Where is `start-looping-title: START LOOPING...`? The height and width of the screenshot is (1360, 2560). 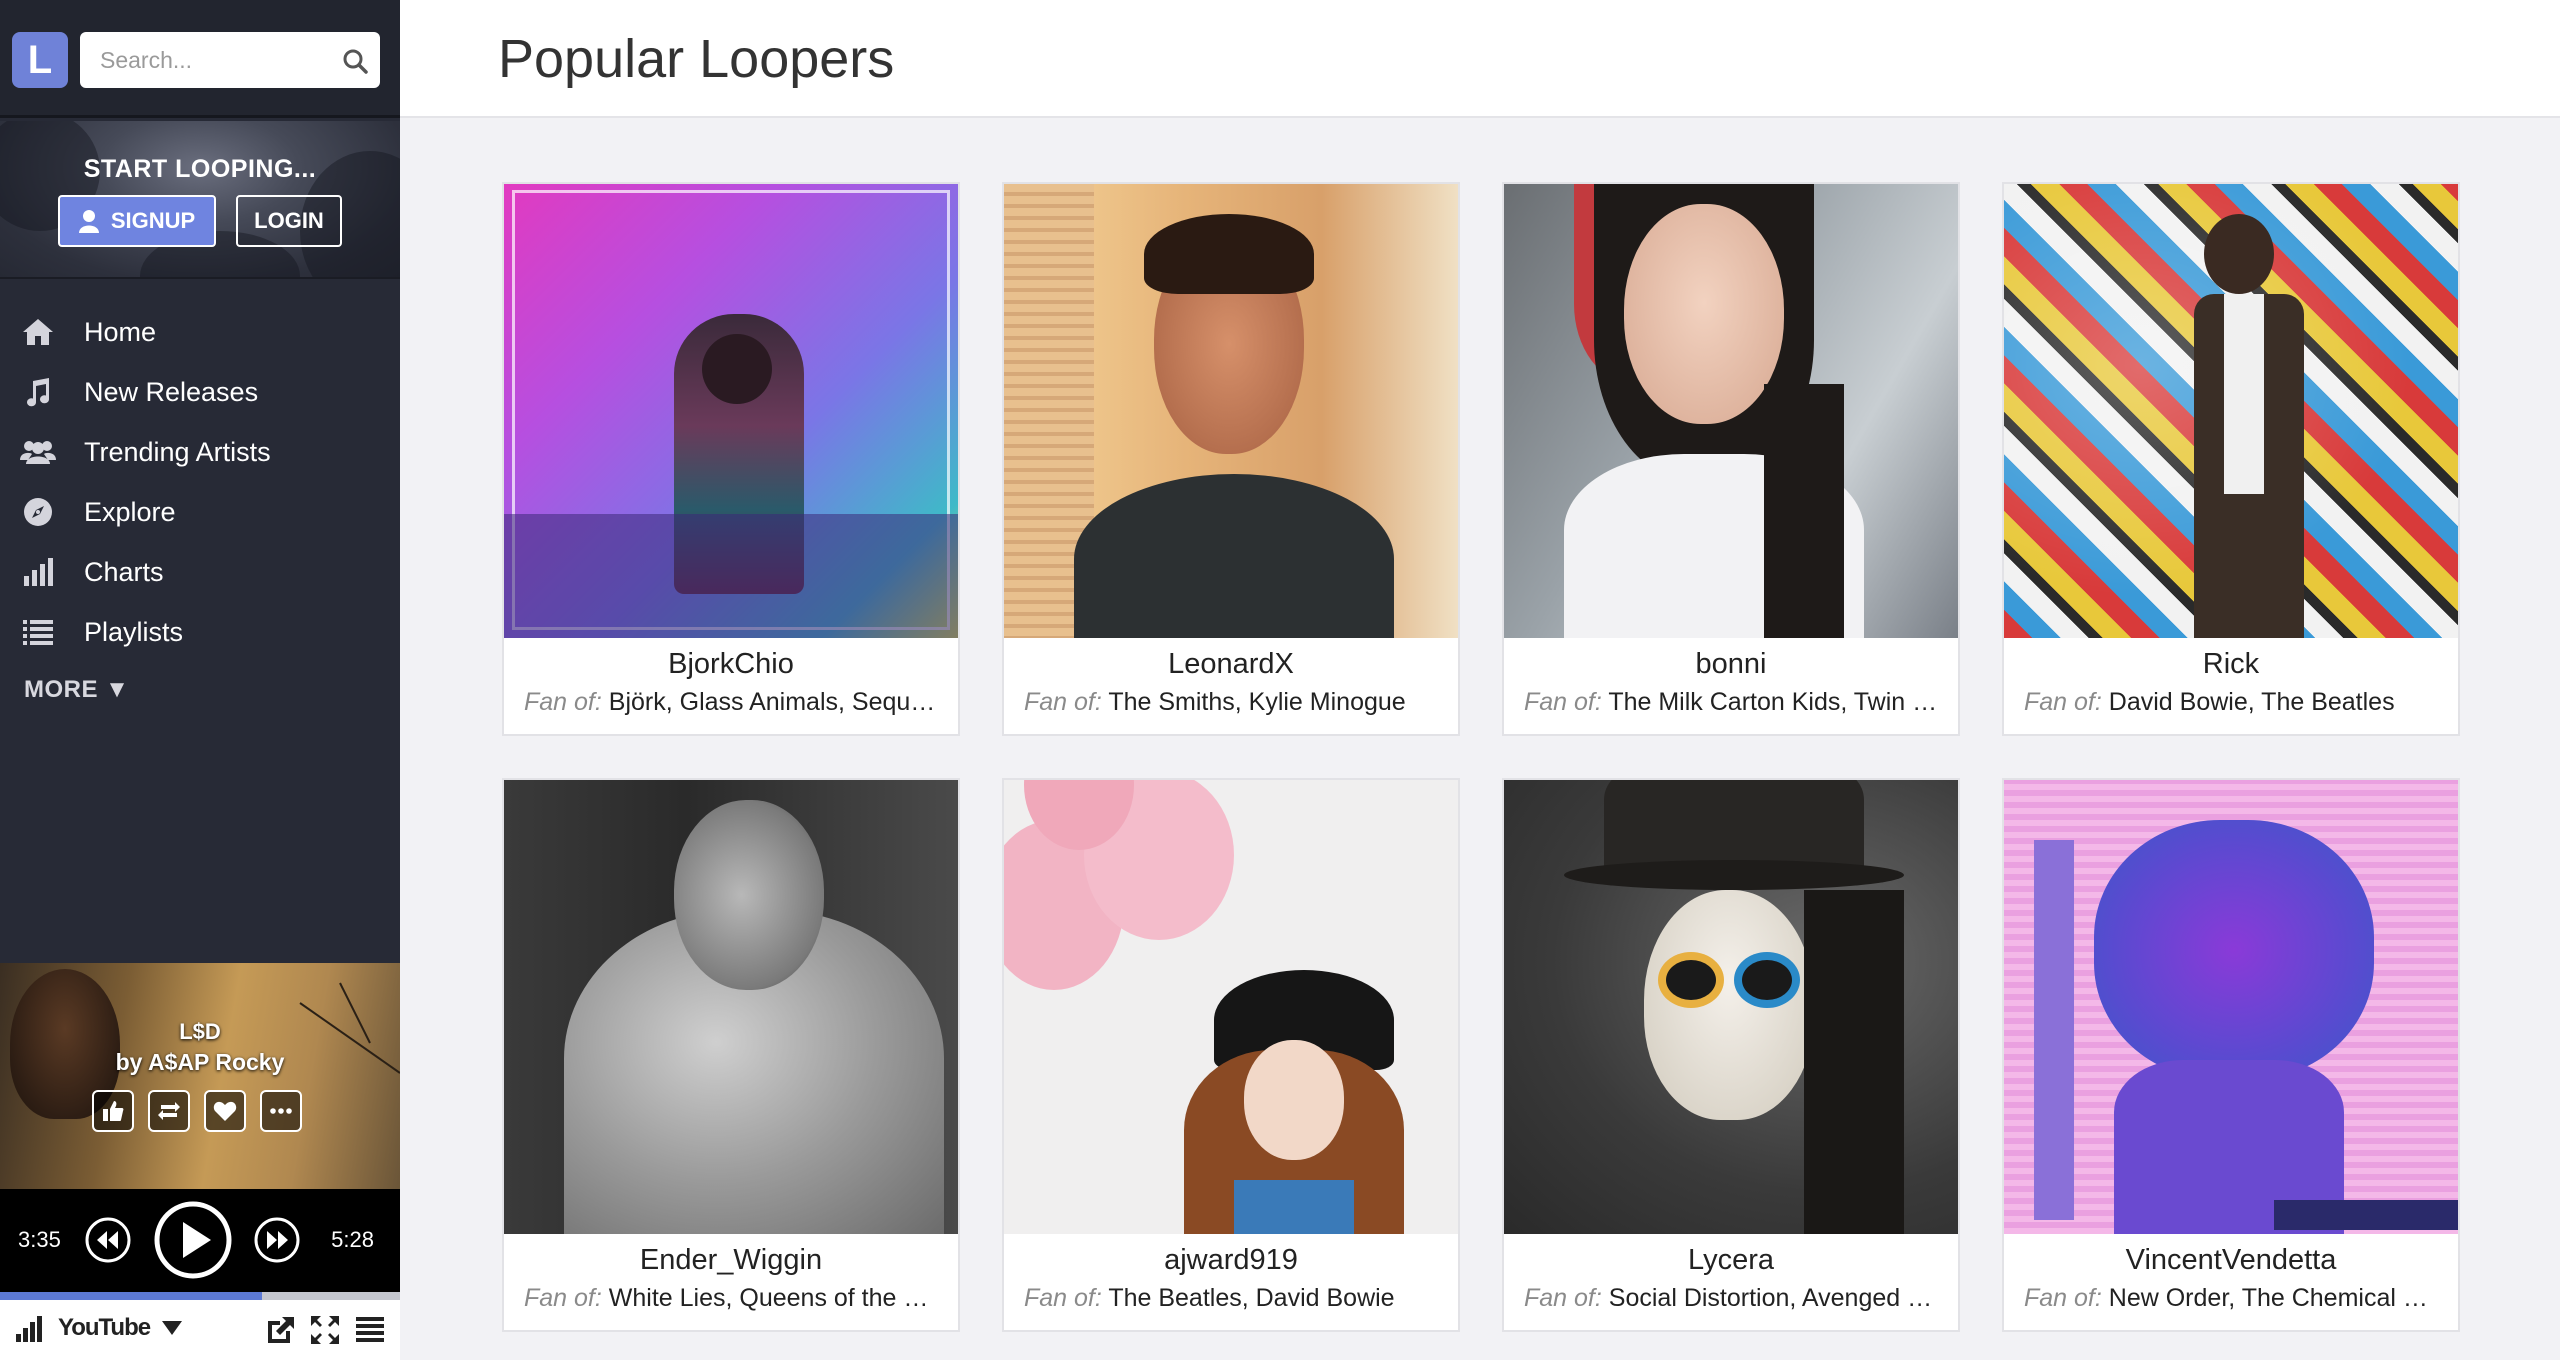 start-looping-title: START LOOPING... is located at coordinates (200, 169).